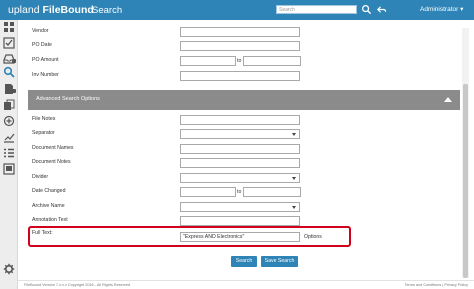 Image resolution: width=474 pixels, height=289 pixels. What do you see at coordinates (9, 137) in the screenshot?
I see `chart-icon` at bounding box center [9, 137].